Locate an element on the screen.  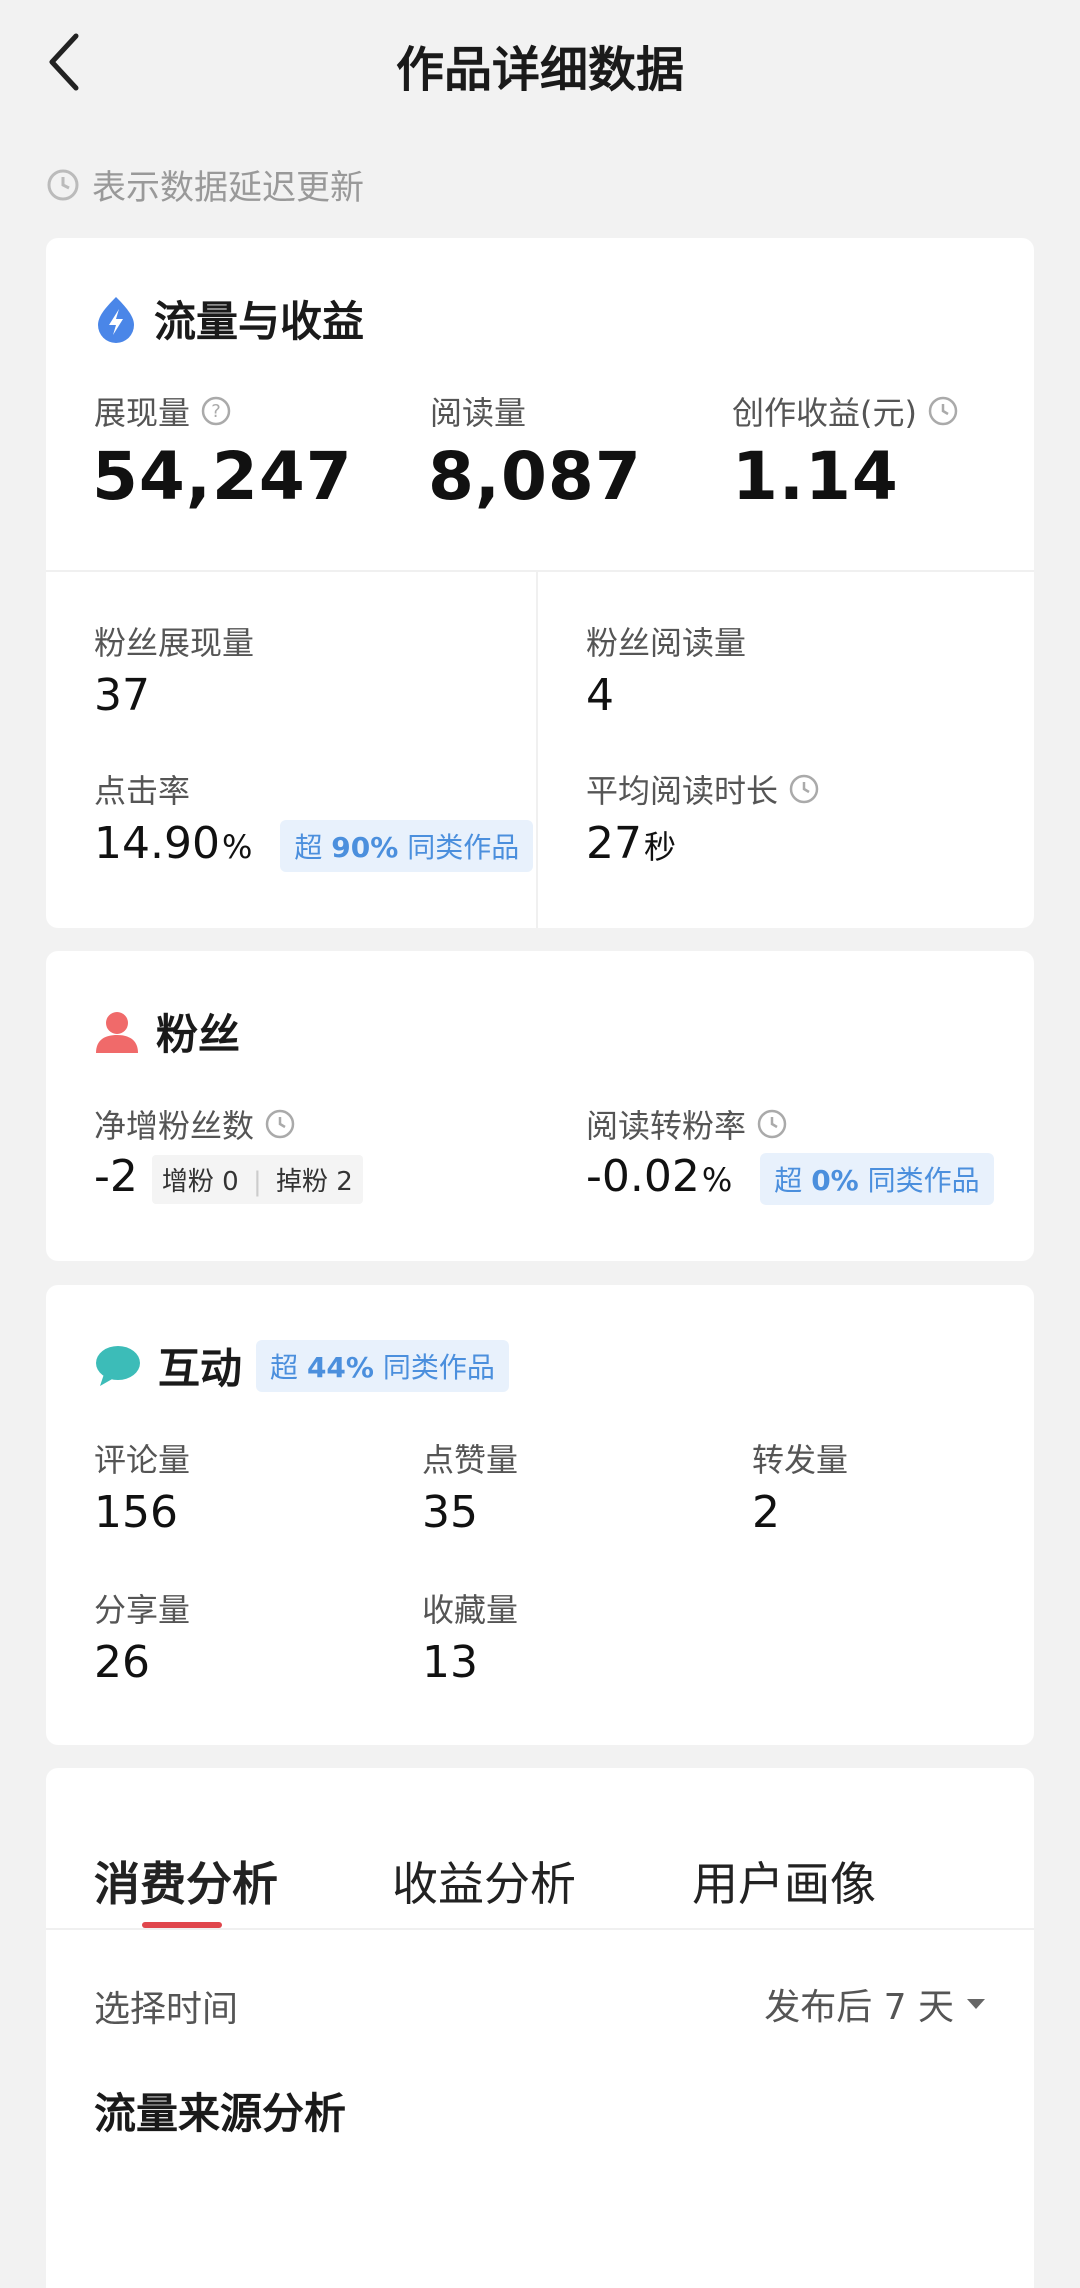
fan-reads-value: 4 is located at coordinates (600, 695).